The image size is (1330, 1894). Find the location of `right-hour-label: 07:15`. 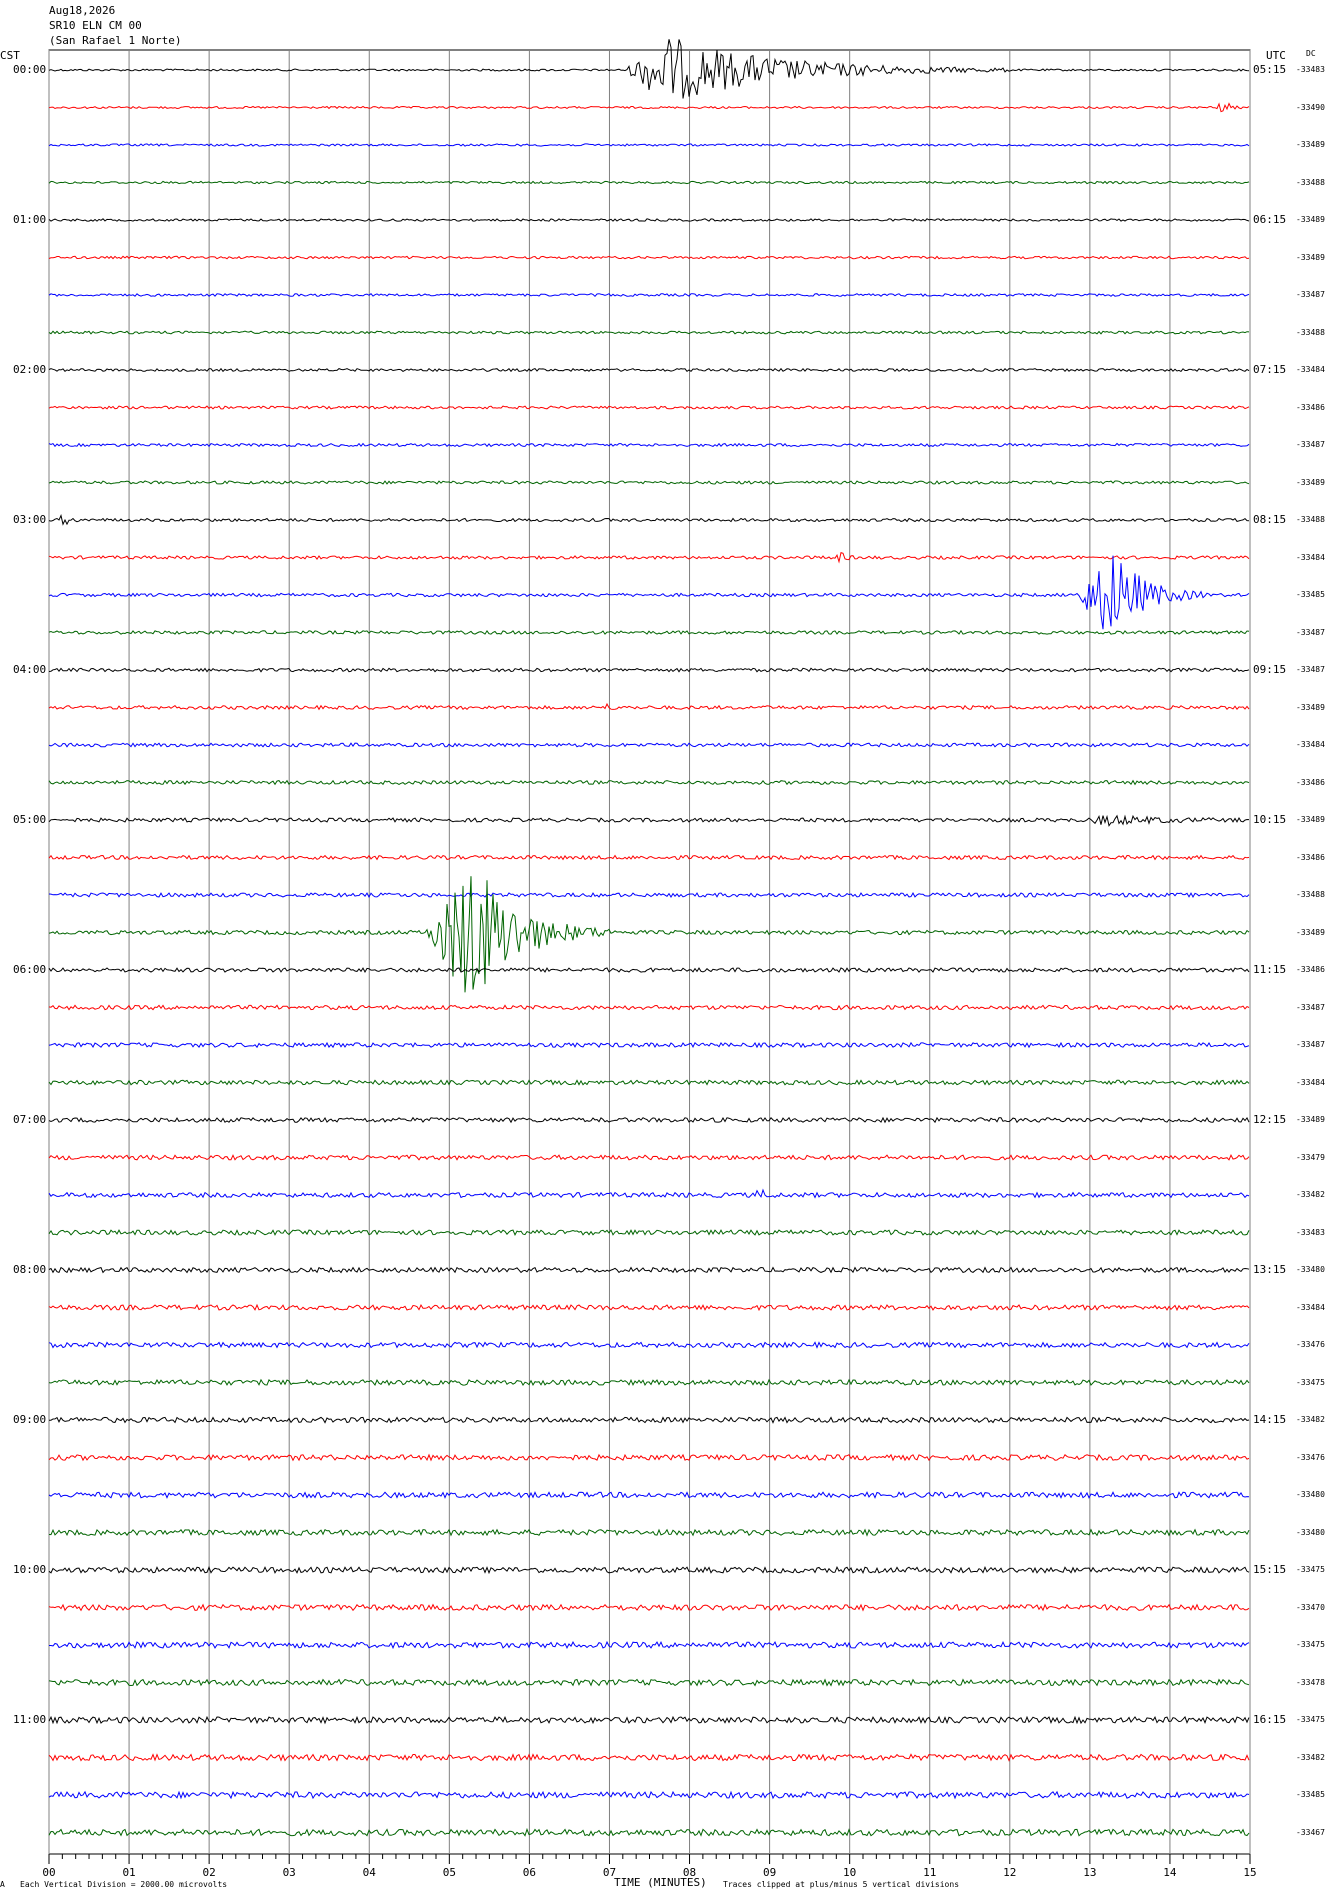

right-hour-label: 07:15 is located at coordinates (1270, 369).